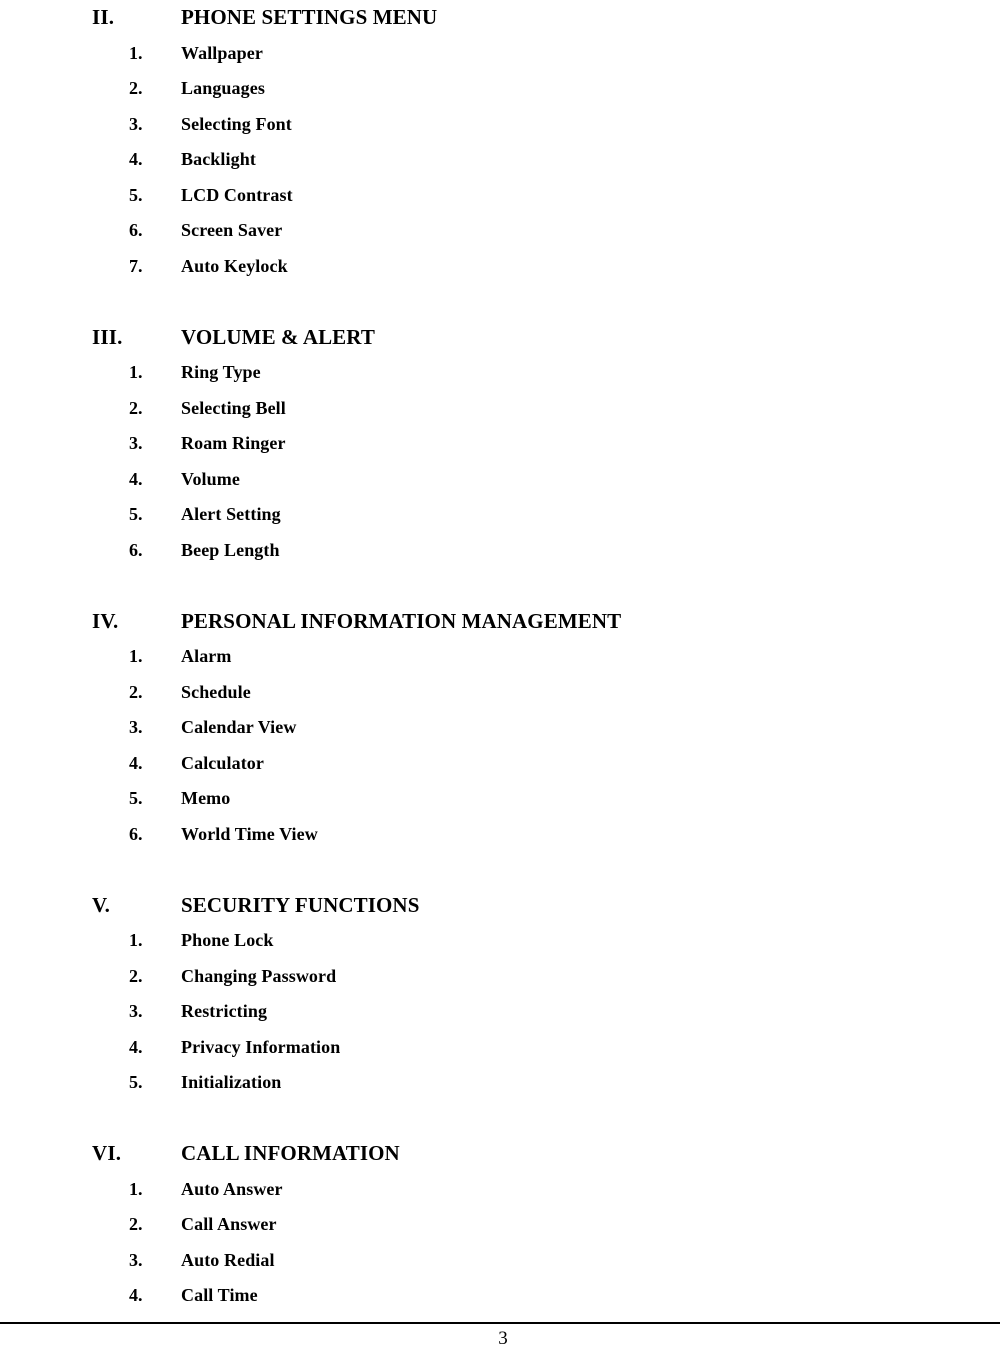 The height and width of the screenshot is (1353, 1006). I want to click on toc-item: 4. Backlight, so click(503, 160).